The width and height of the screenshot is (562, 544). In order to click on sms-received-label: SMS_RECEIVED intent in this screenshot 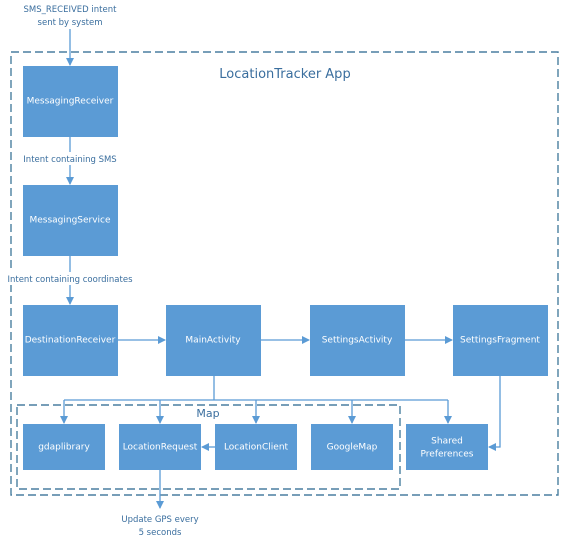, I will do `click(71, 10)`.